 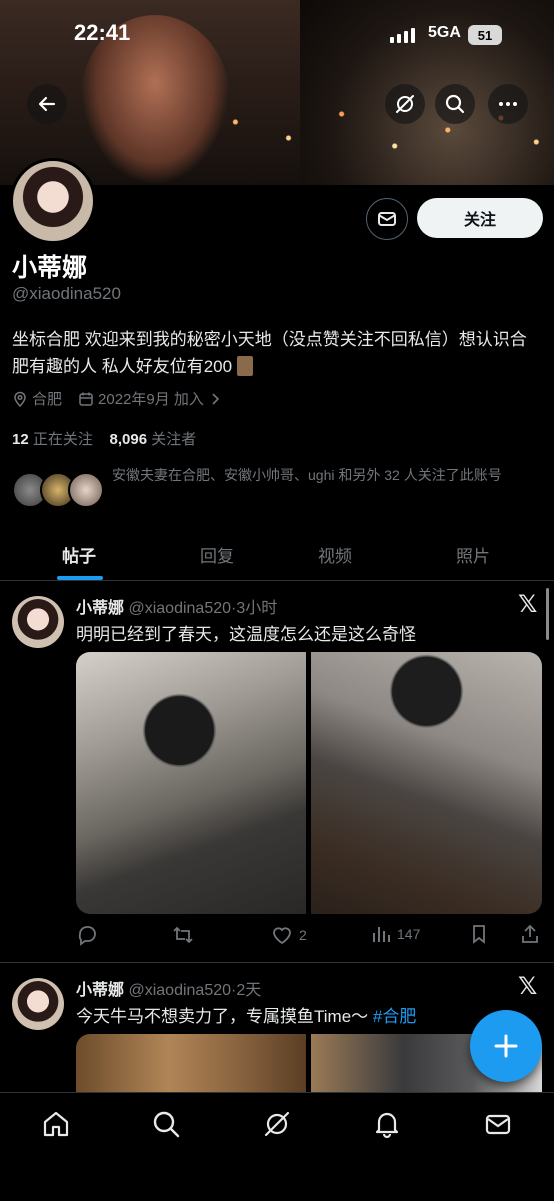 What do you see at coordinates (128, 439) in the screenshot?
I see `followers-count: 8,096` at bounding box center [128, 439].